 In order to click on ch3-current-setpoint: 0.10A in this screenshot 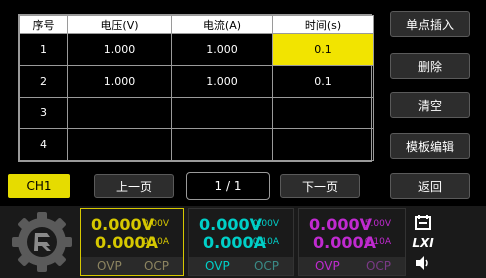, I will do `click(377, 242)`.